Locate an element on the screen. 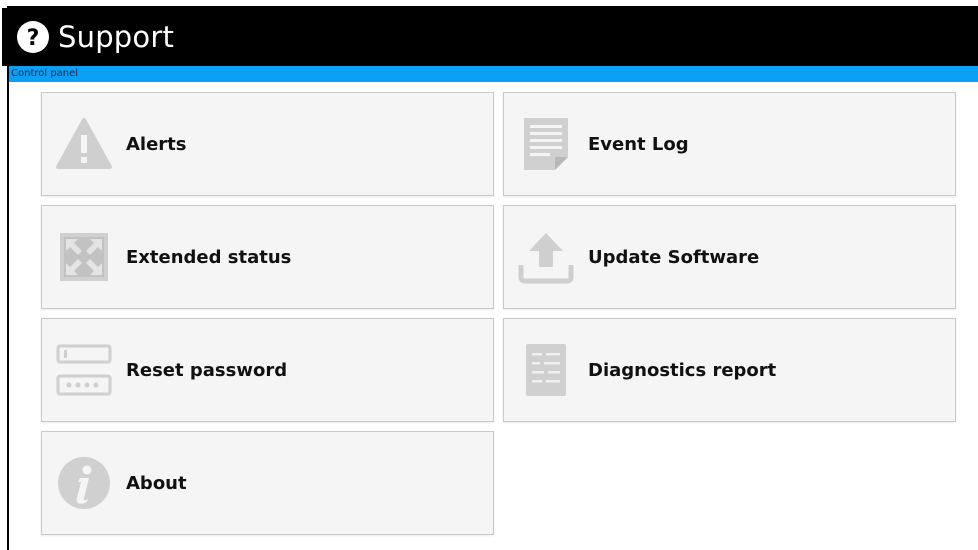  tile-update-software: Update Software is located at coordinates (729, 257).